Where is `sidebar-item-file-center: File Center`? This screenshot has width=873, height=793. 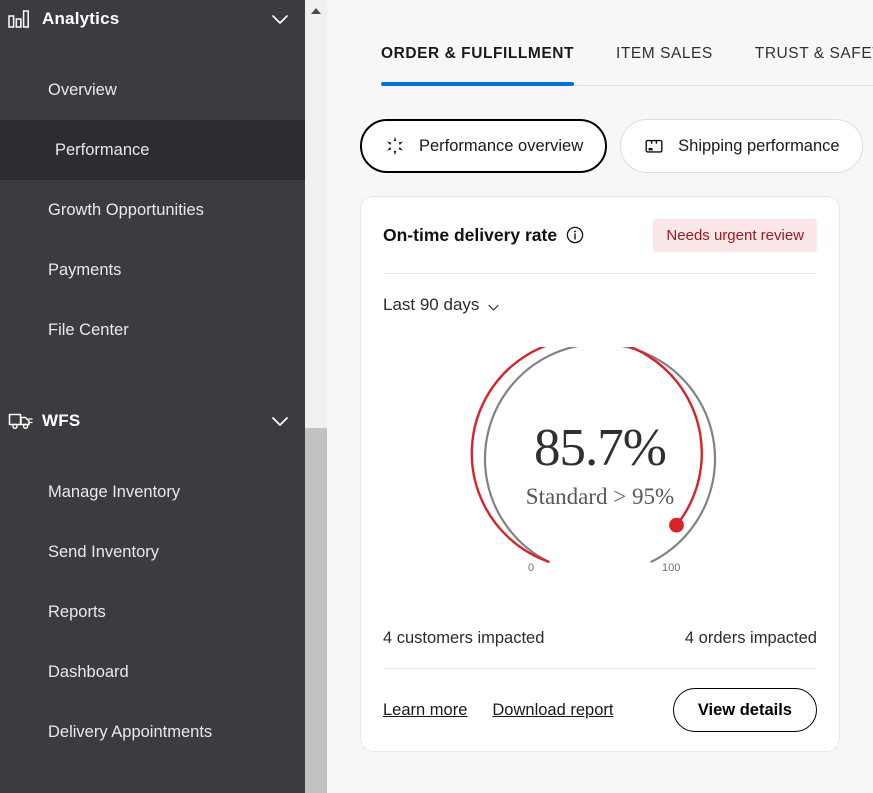
sidebar-item-file-center: File Center is located at coordinates (152, 330).